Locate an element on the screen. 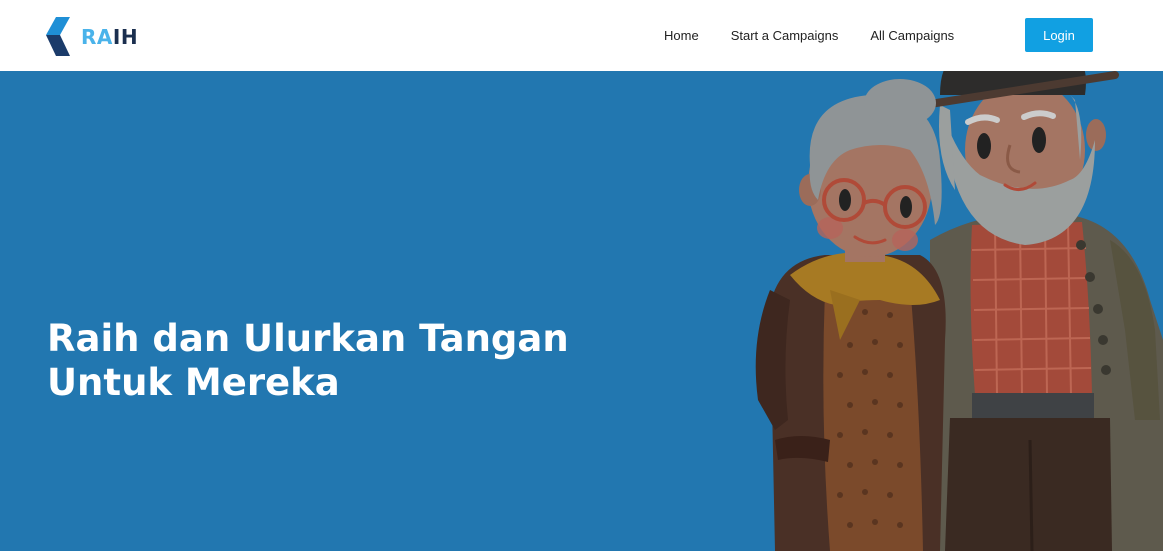 The width and height of the screenshot is (1163, 551). nav-start-campaign-link: Start a Campaigns is located at coordinates (785, 35).